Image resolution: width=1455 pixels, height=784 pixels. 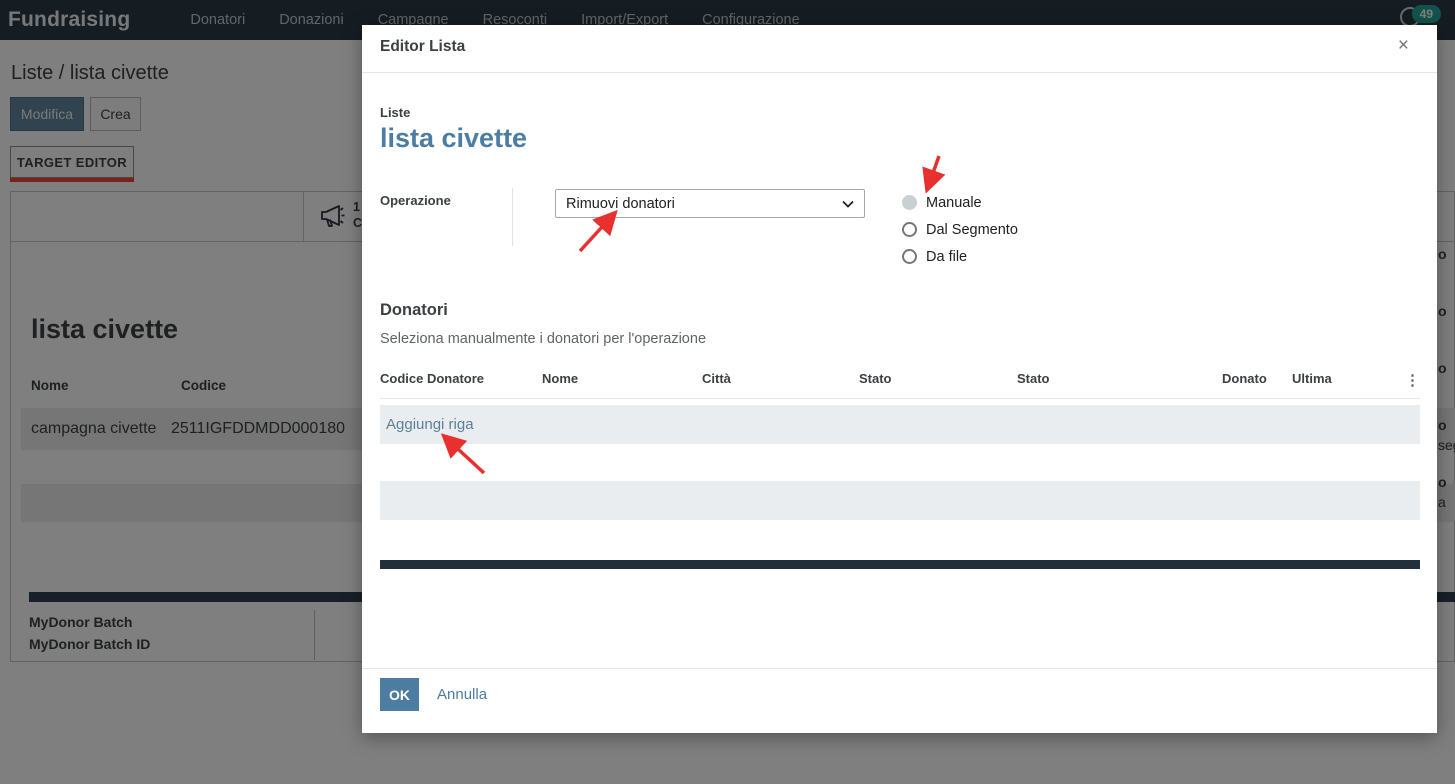 I want to click on operazione-label: Operazione, so click(x=415, y=200).